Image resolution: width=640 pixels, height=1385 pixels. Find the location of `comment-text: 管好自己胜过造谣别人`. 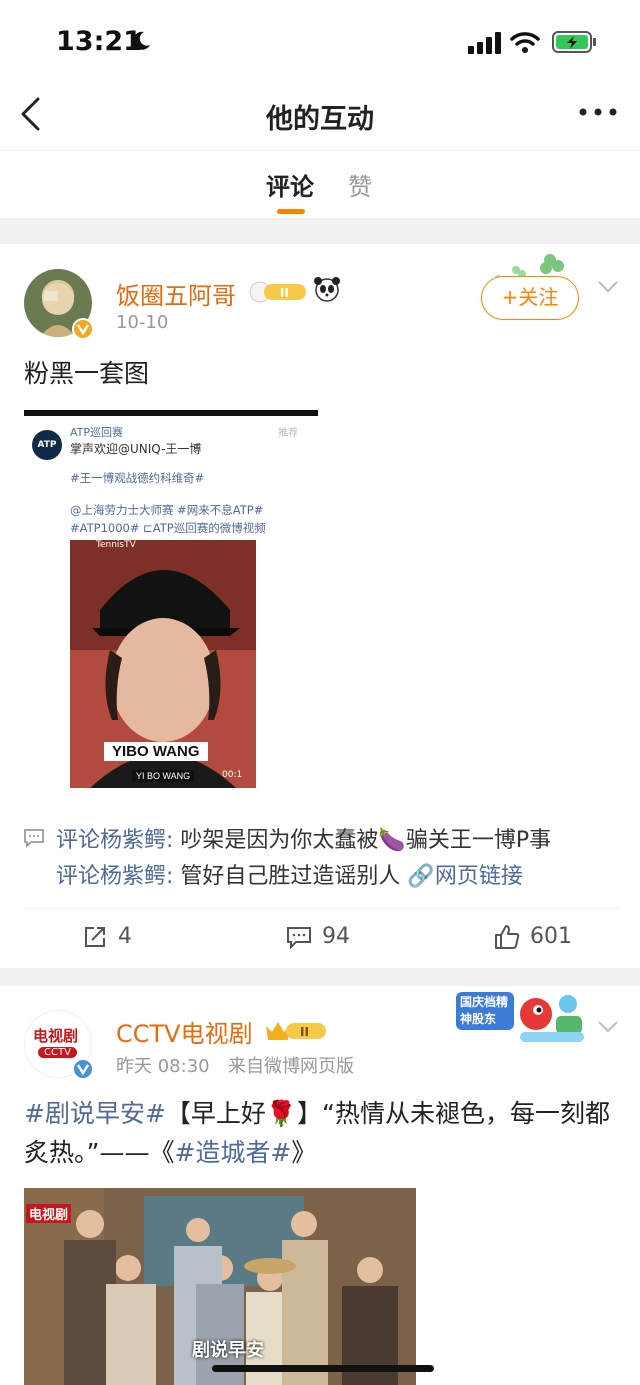

comment-text: 管好自己胜过造谣别人 is located at coordinates (287, 876).